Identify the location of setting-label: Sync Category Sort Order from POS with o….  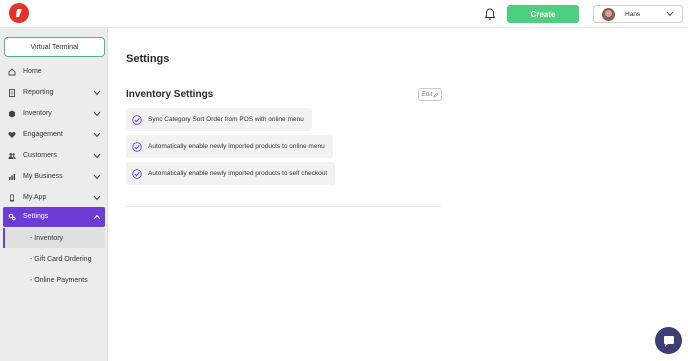
(226, 119).